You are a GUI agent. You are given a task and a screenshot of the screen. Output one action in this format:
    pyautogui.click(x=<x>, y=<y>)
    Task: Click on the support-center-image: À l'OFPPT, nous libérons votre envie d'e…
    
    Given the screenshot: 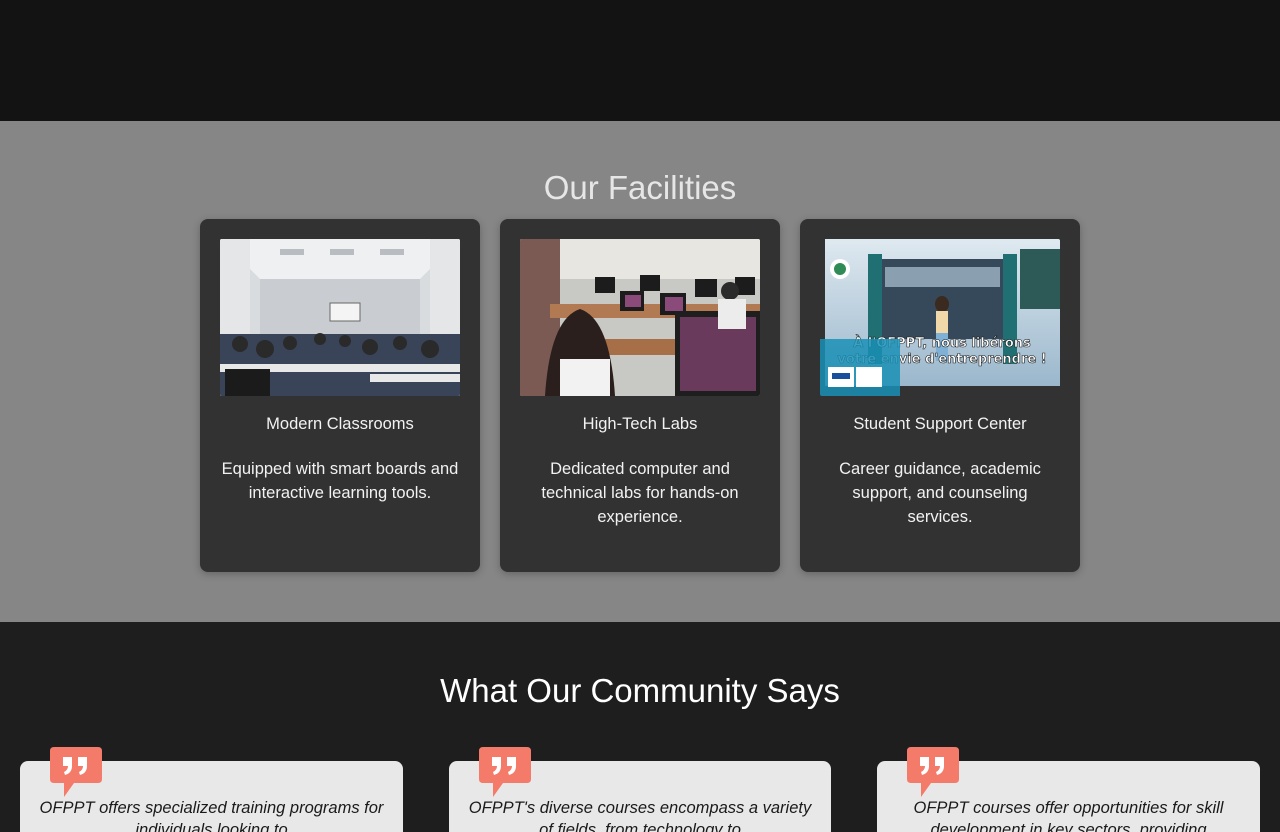 What is the action you would take?
    pyautogui.click(x=940, y=317)
    